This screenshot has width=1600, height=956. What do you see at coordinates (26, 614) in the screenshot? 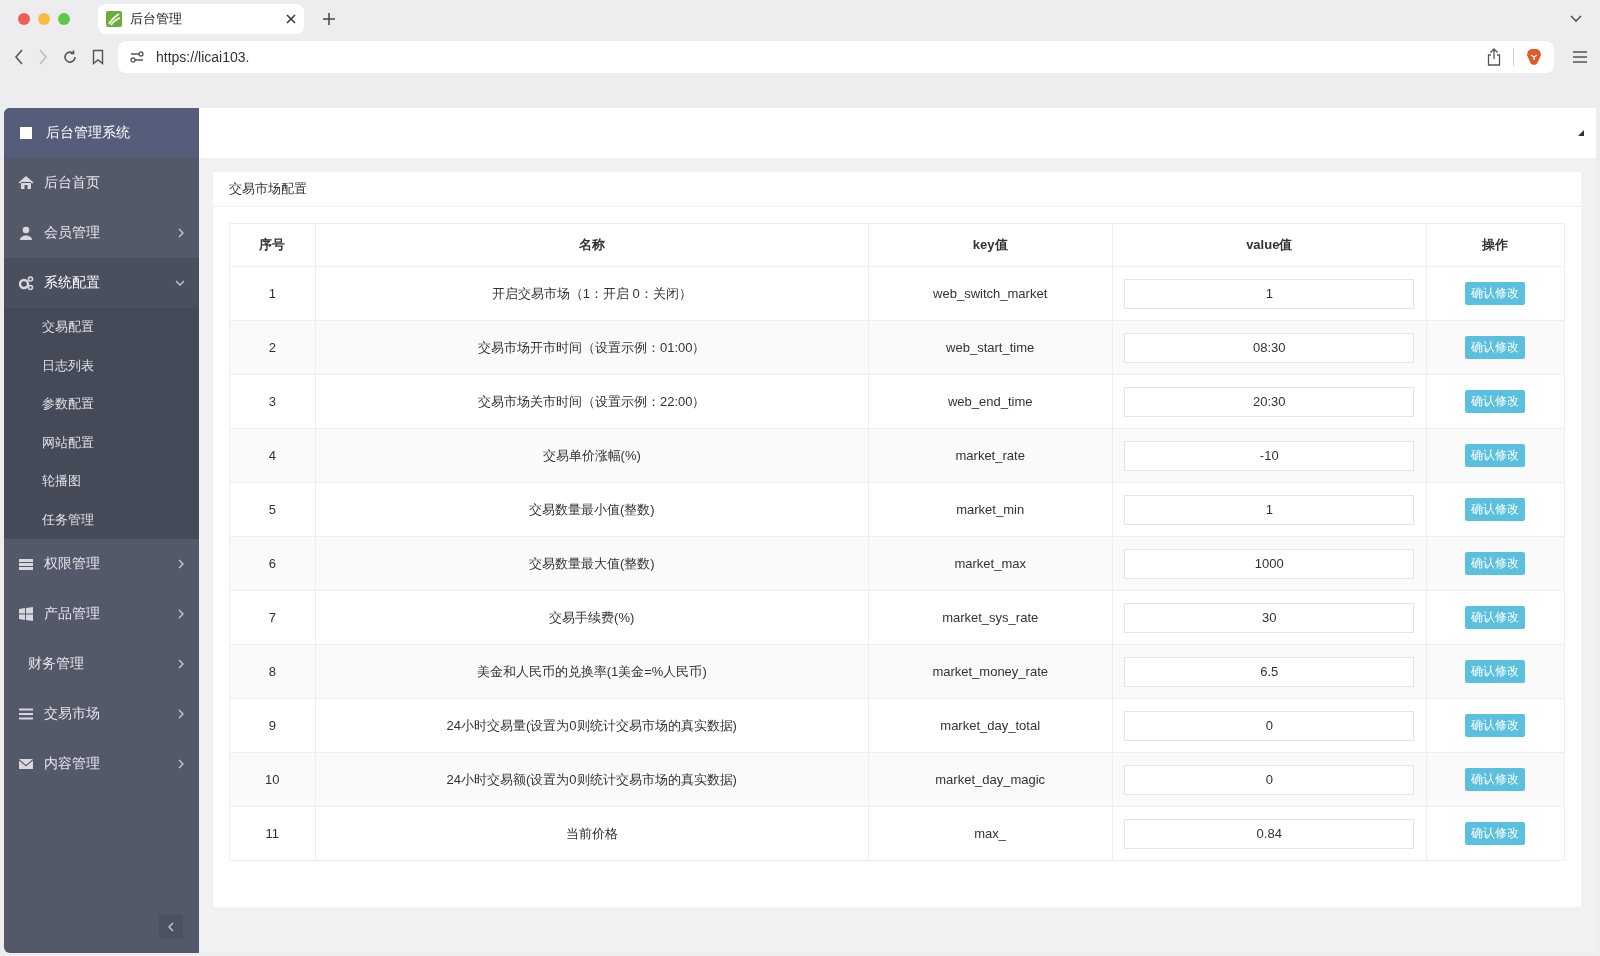
I see `windows-grid-icon` at bounding box center [26, 614].